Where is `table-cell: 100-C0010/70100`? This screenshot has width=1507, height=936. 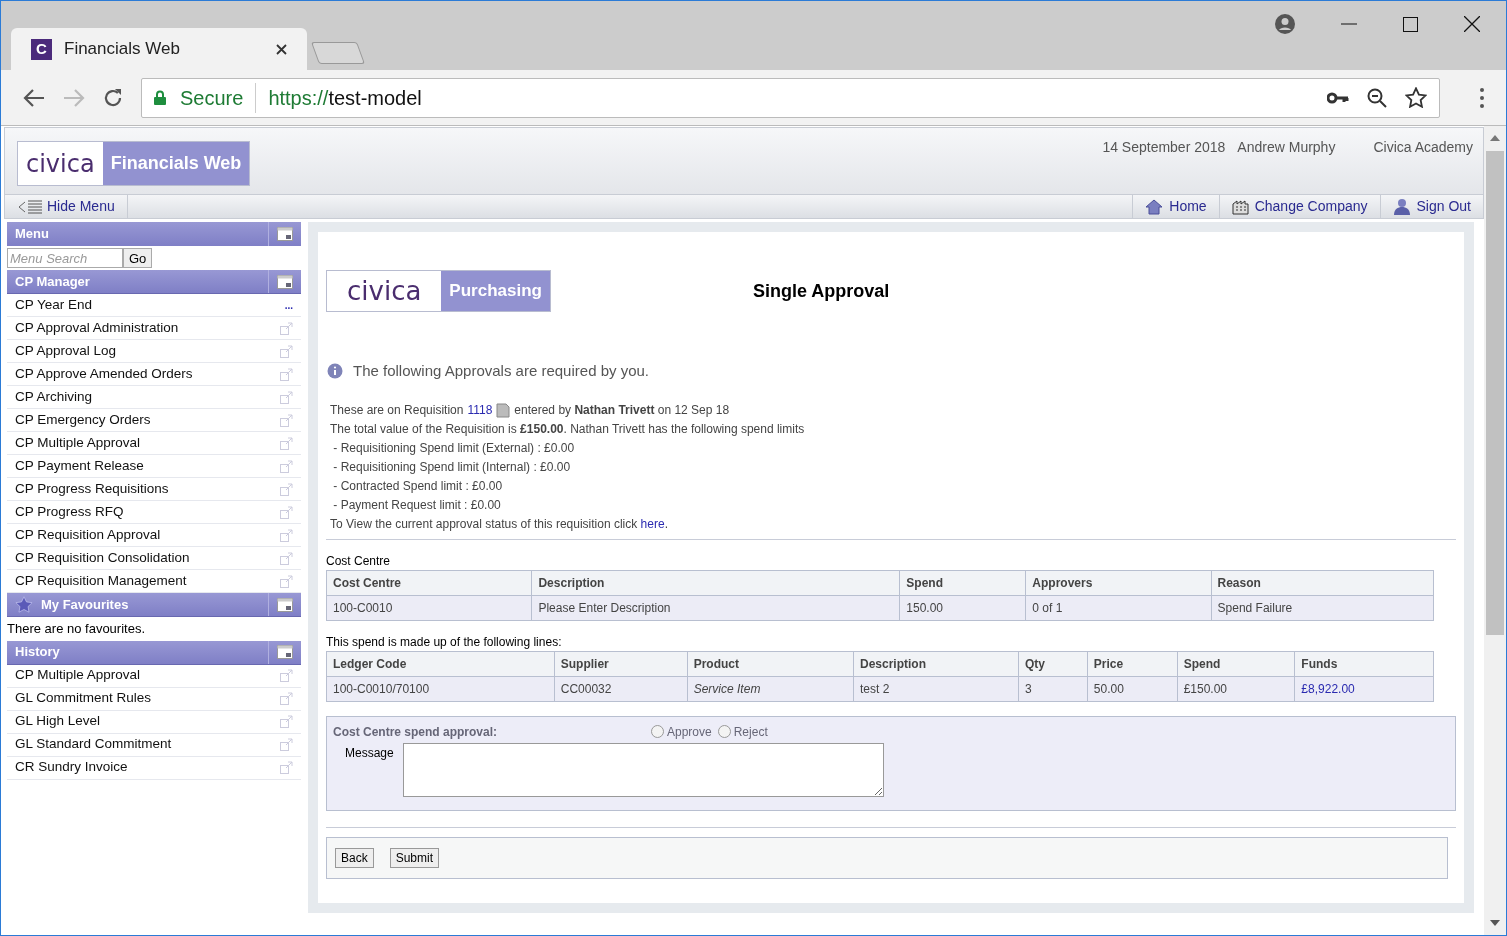
table-cell: 100-C0010/70100 is located at coordinates (440, 688).